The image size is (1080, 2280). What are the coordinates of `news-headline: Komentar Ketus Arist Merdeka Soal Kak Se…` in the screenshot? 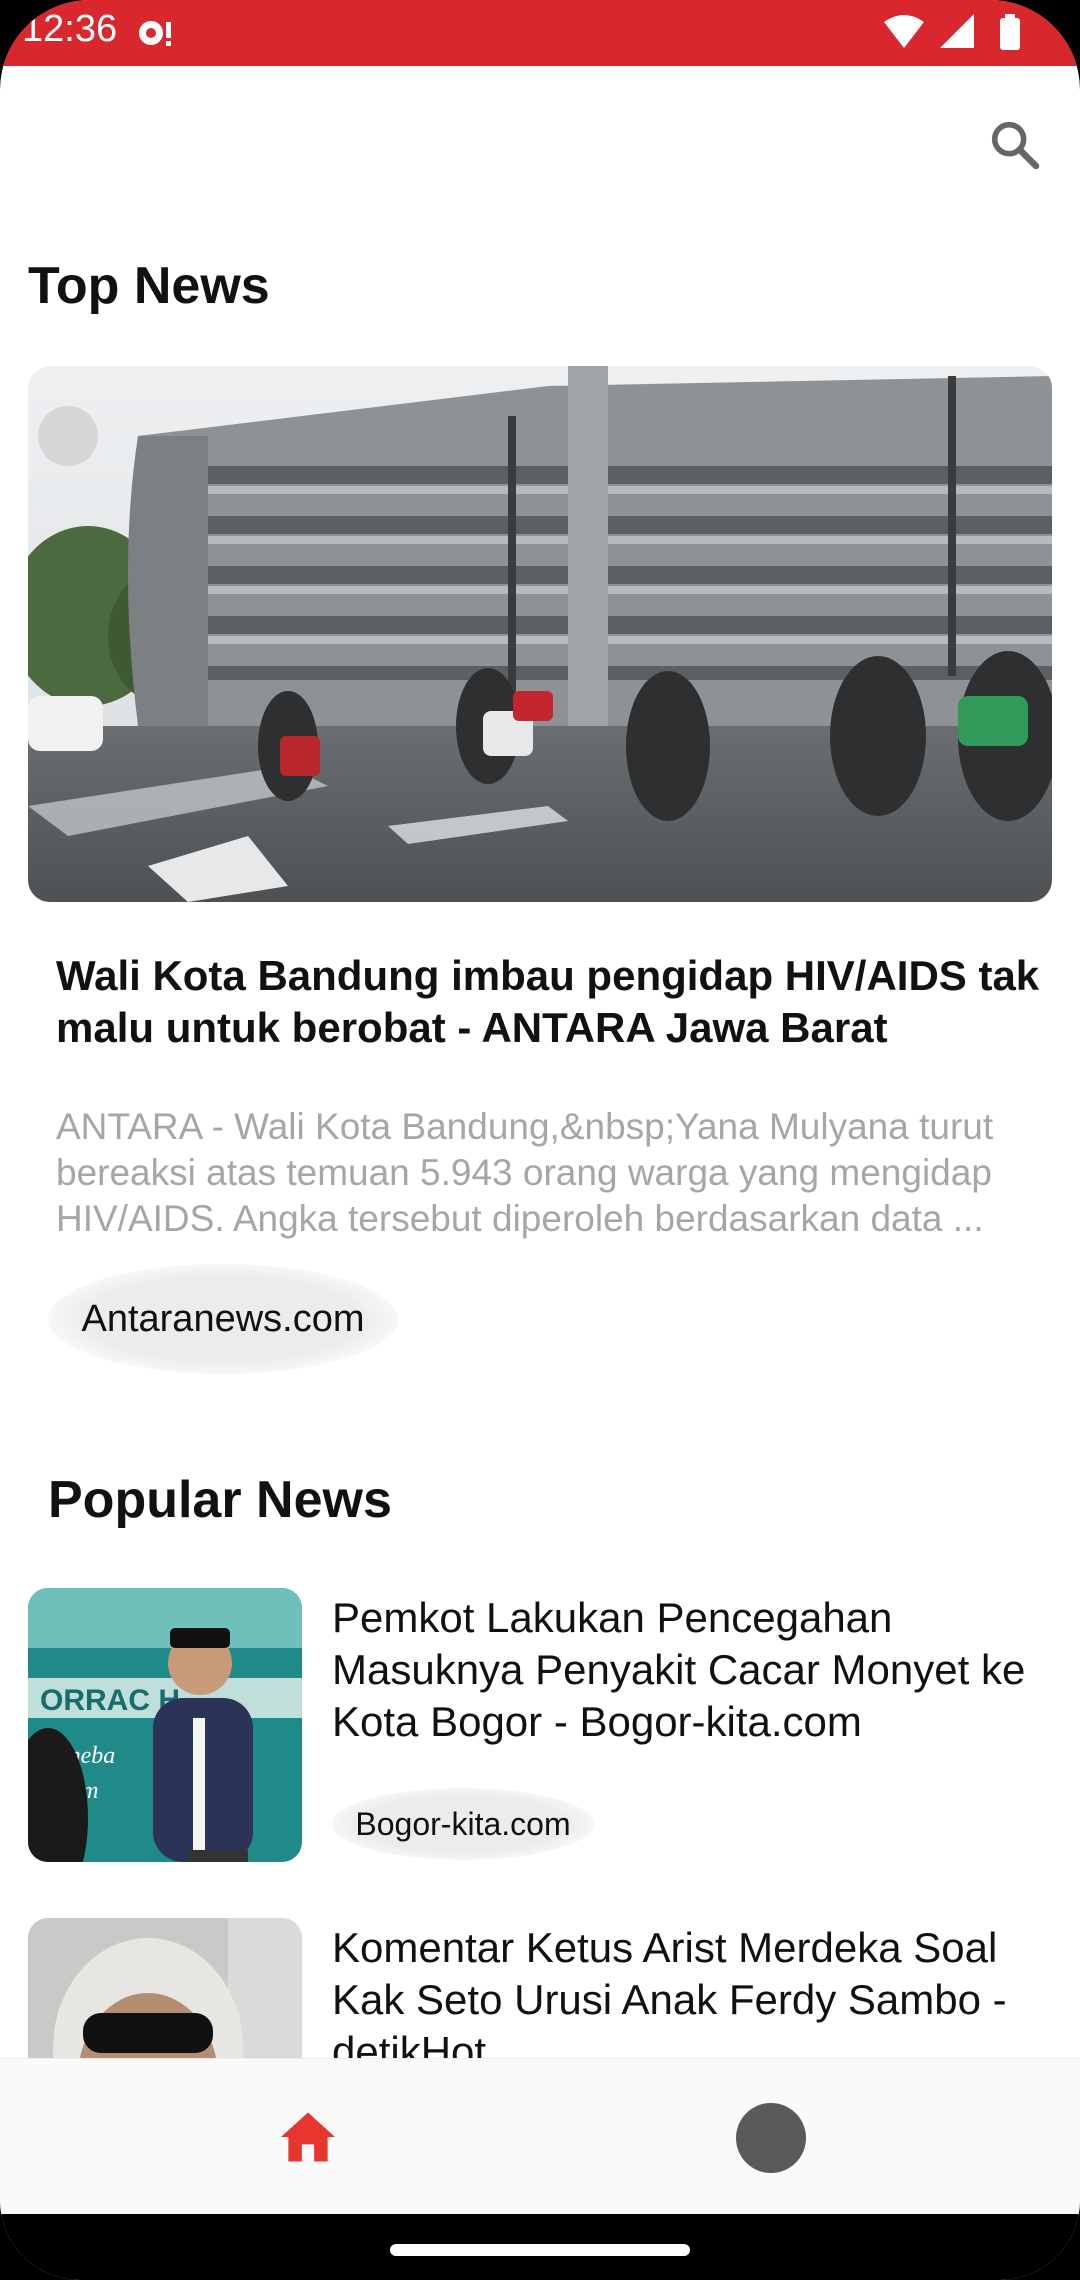 It's located at (669, 1999).